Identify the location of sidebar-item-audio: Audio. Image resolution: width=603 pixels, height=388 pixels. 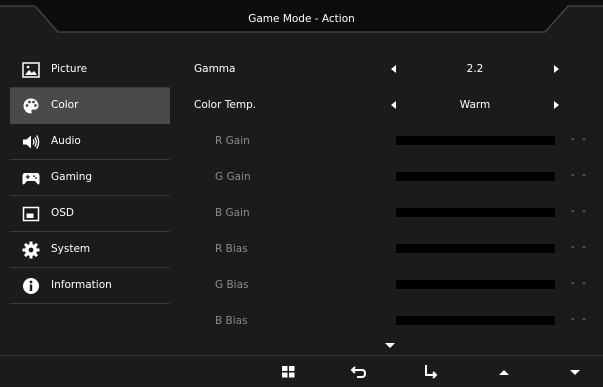
(90, 142).